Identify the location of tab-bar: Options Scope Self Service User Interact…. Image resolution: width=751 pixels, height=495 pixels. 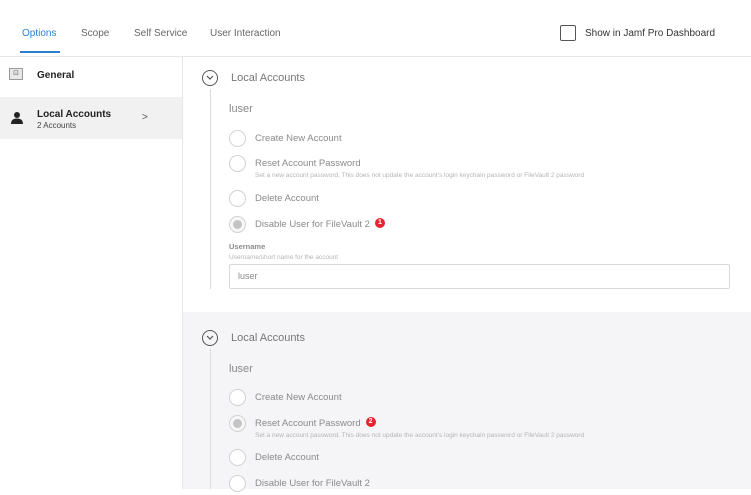
(375, 28).